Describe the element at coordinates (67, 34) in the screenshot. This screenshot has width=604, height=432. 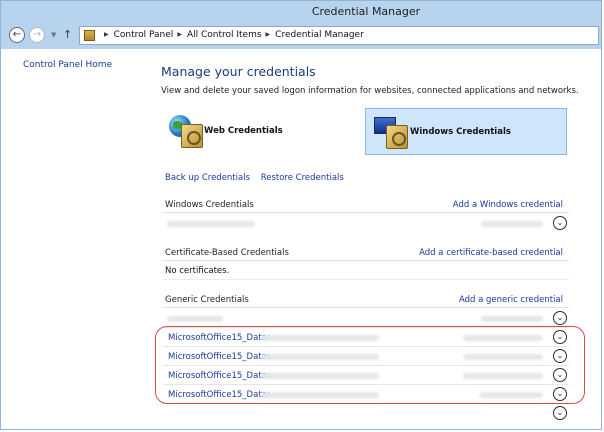
I see `up-arrow-icon: ↑` at that location.